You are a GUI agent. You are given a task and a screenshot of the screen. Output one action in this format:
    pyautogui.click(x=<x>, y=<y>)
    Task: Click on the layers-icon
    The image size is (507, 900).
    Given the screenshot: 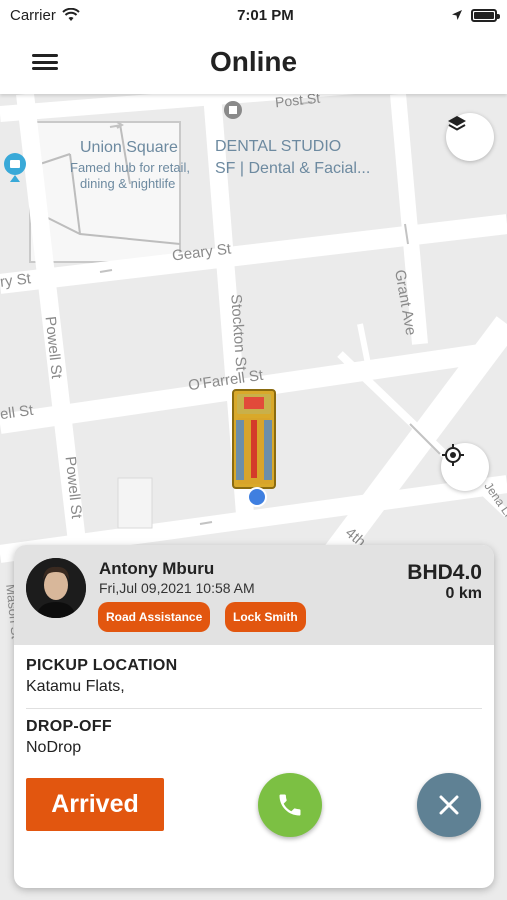 What is the action you would take?
    pyautogui.click(x=457, y=123)
    